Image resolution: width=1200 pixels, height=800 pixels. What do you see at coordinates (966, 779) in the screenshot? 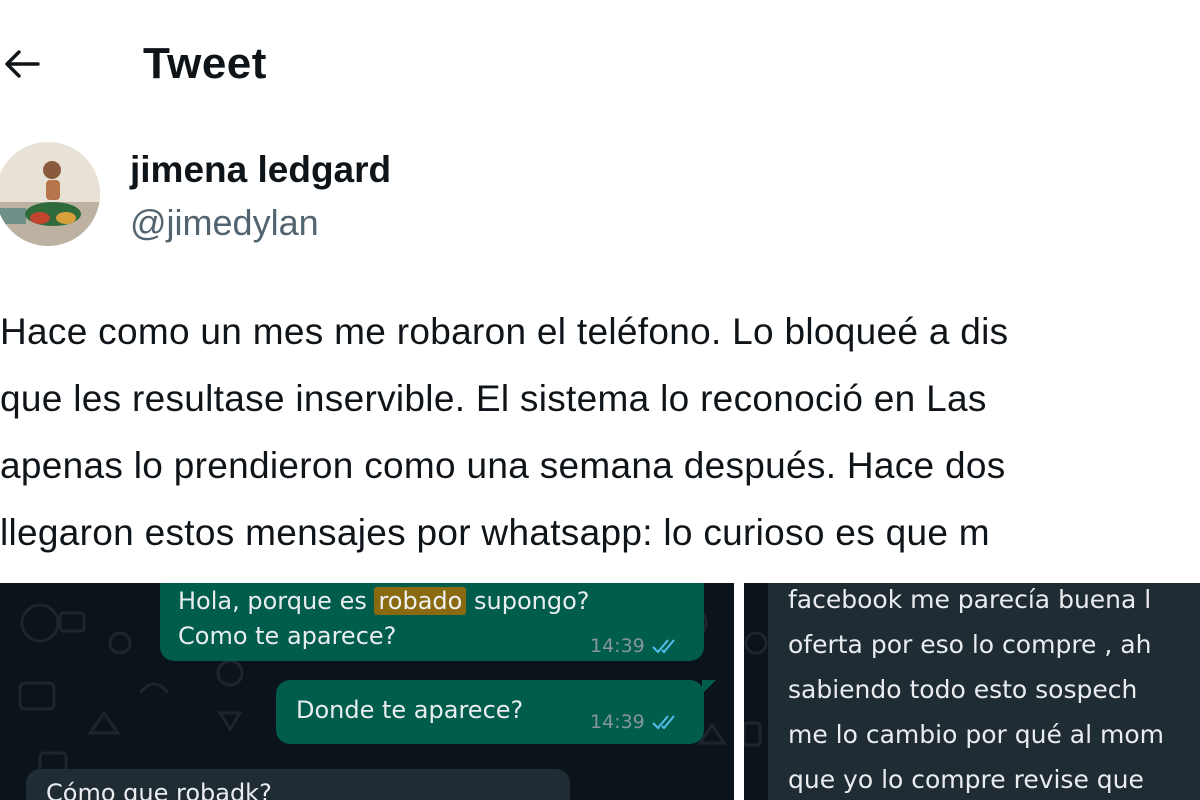
I see `message-line: que yo lo compre revise que` at bounding box center [966, 779].